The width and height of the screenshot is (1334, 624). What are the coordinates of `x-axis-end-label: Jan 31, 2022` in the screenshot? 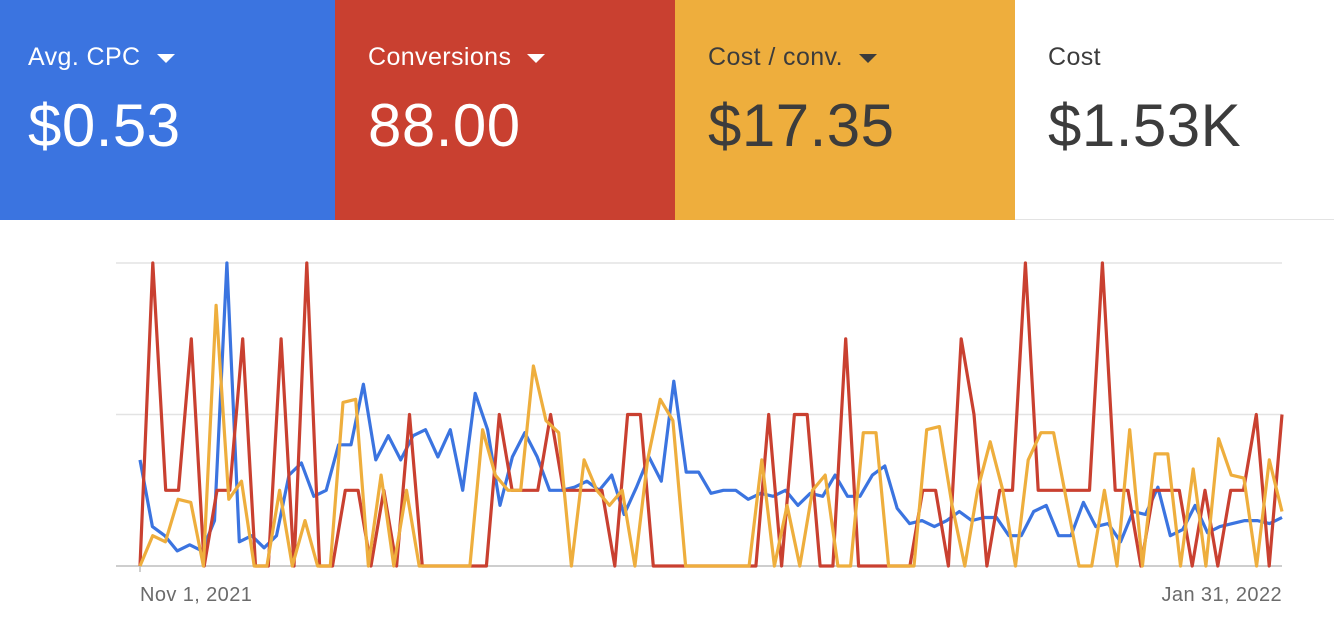 It's located at (1222, 595).